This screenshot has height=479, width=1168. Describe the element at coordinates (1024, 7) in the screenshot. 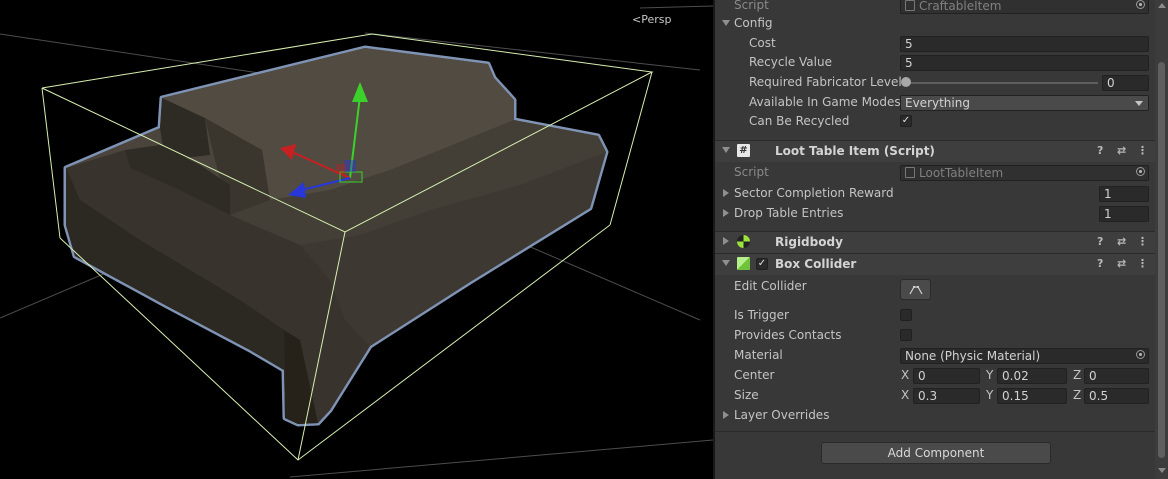

I see `craftable-script-field: CraftableItem` at that location.